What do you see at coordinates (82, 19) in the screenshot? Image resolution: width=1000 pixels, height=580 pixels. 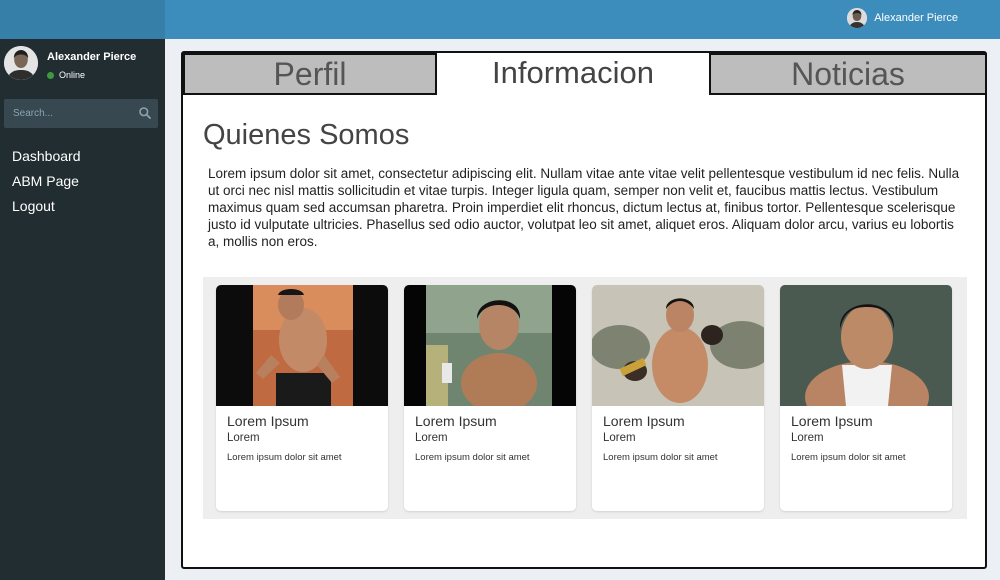 I see `sidebar-logo-area` at bounding box center [82, 19].